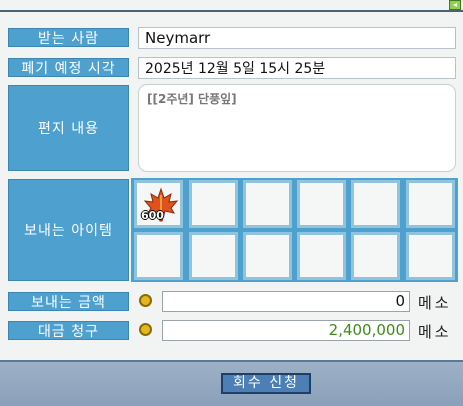  What do you see at coordinates (455, 5) in the screenshot?
I see `corner-close-icon: ◂` at bounding box center [455, 5].